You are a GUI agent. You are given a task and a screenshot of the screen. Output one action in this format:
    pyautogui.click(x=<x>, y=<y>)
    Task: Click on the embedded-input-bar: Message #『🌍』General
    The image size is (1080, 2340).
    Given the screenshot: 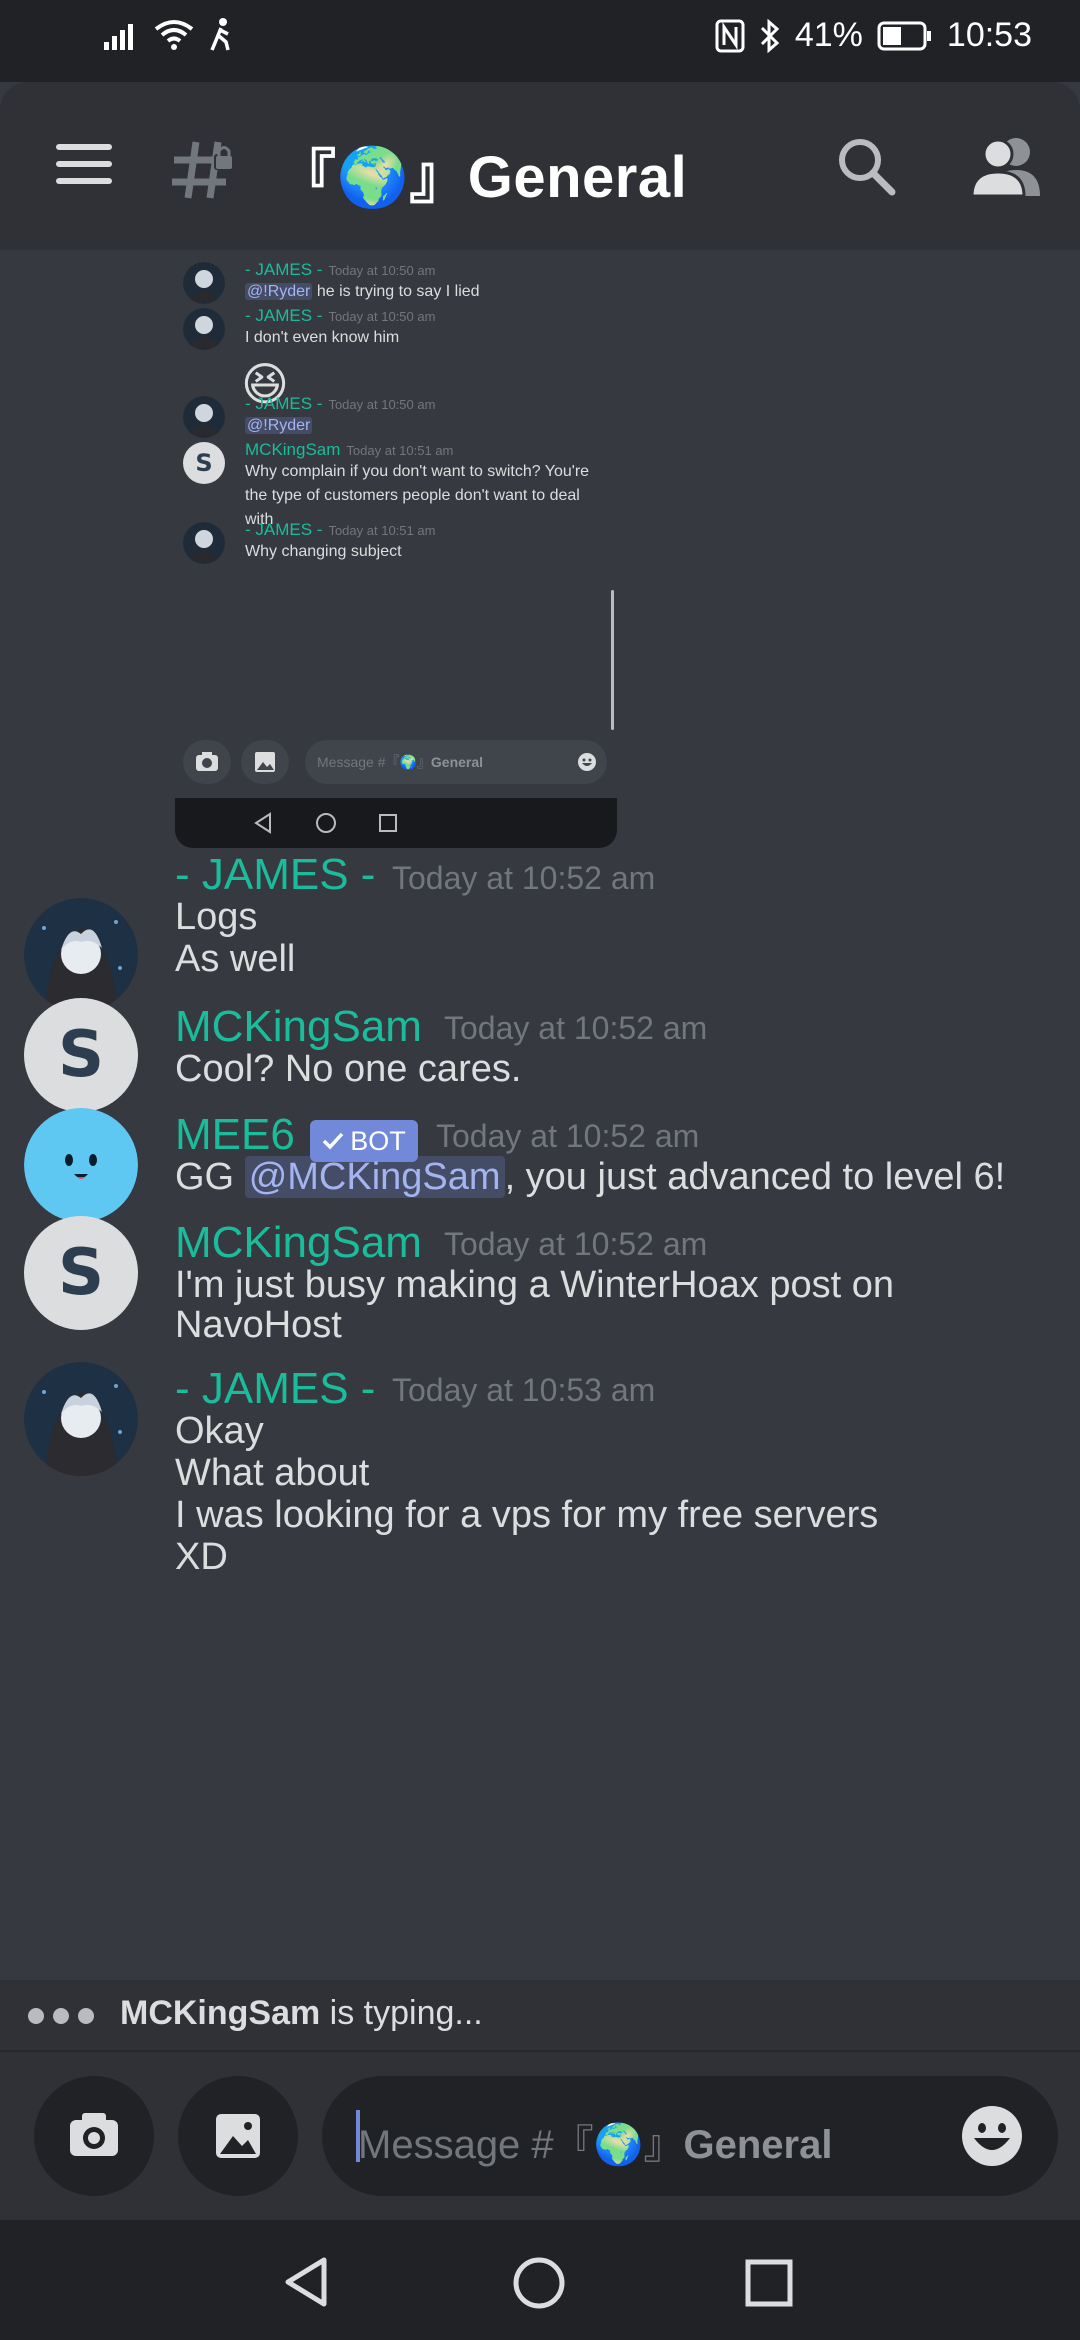 What is the action you would take?
    pyautogui.click(x=396, y=760)
    